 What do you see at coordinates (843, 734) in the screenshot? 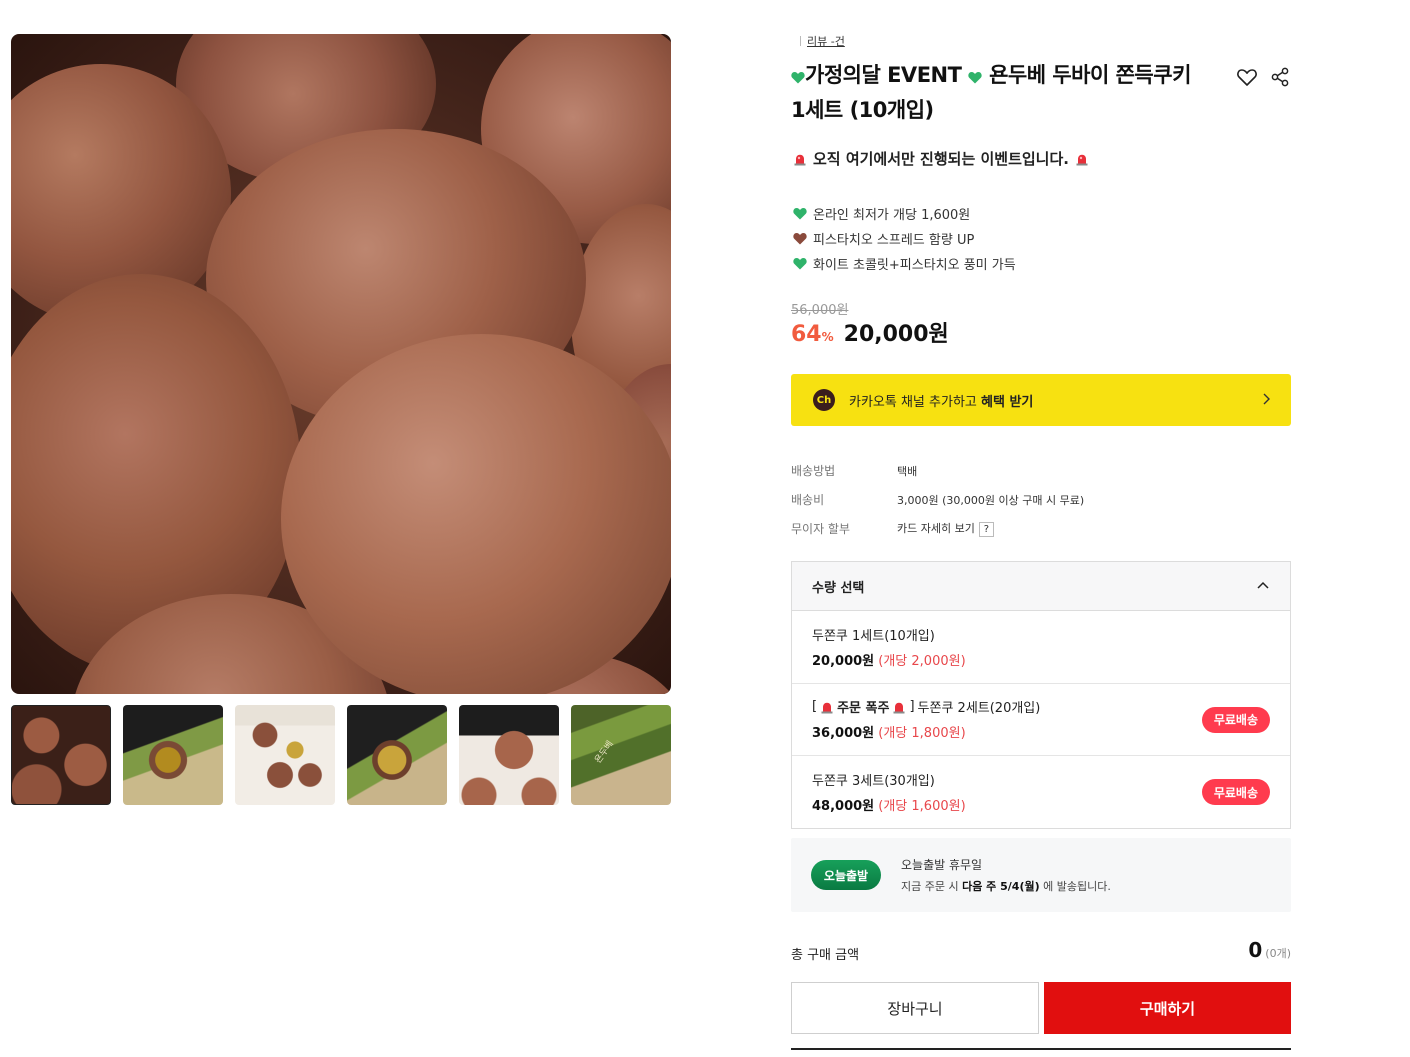
I see `option-price: 36,000원` at bounding box center [843, 734].